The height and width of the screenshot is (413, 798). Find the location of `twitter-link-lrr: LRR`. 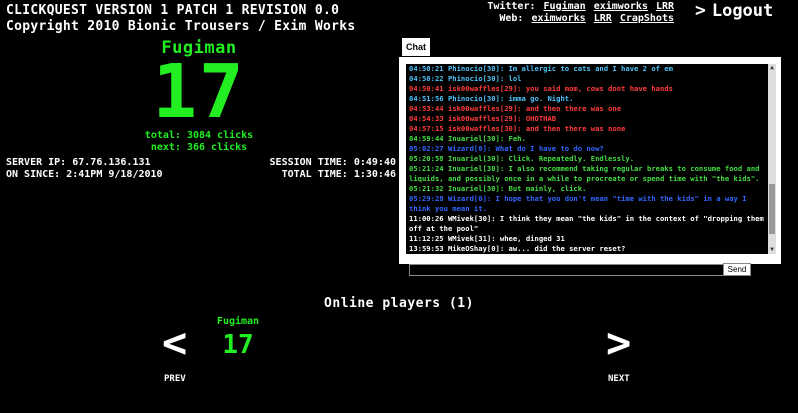

twitter-link-lrr: LRR is located at coordinates (665, 6).